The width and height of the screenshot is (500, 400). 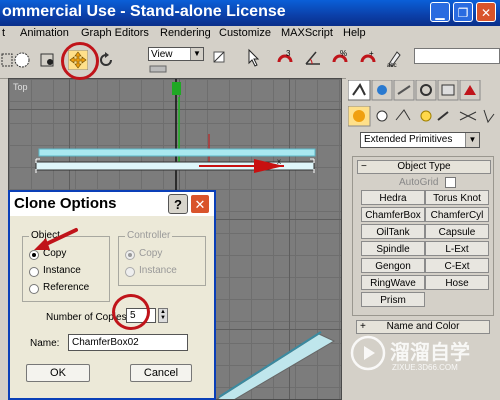 What do you see at coordinates (270, 364) in the screenshot?
I see `perspective-edge` at bounding box center [270, 364].